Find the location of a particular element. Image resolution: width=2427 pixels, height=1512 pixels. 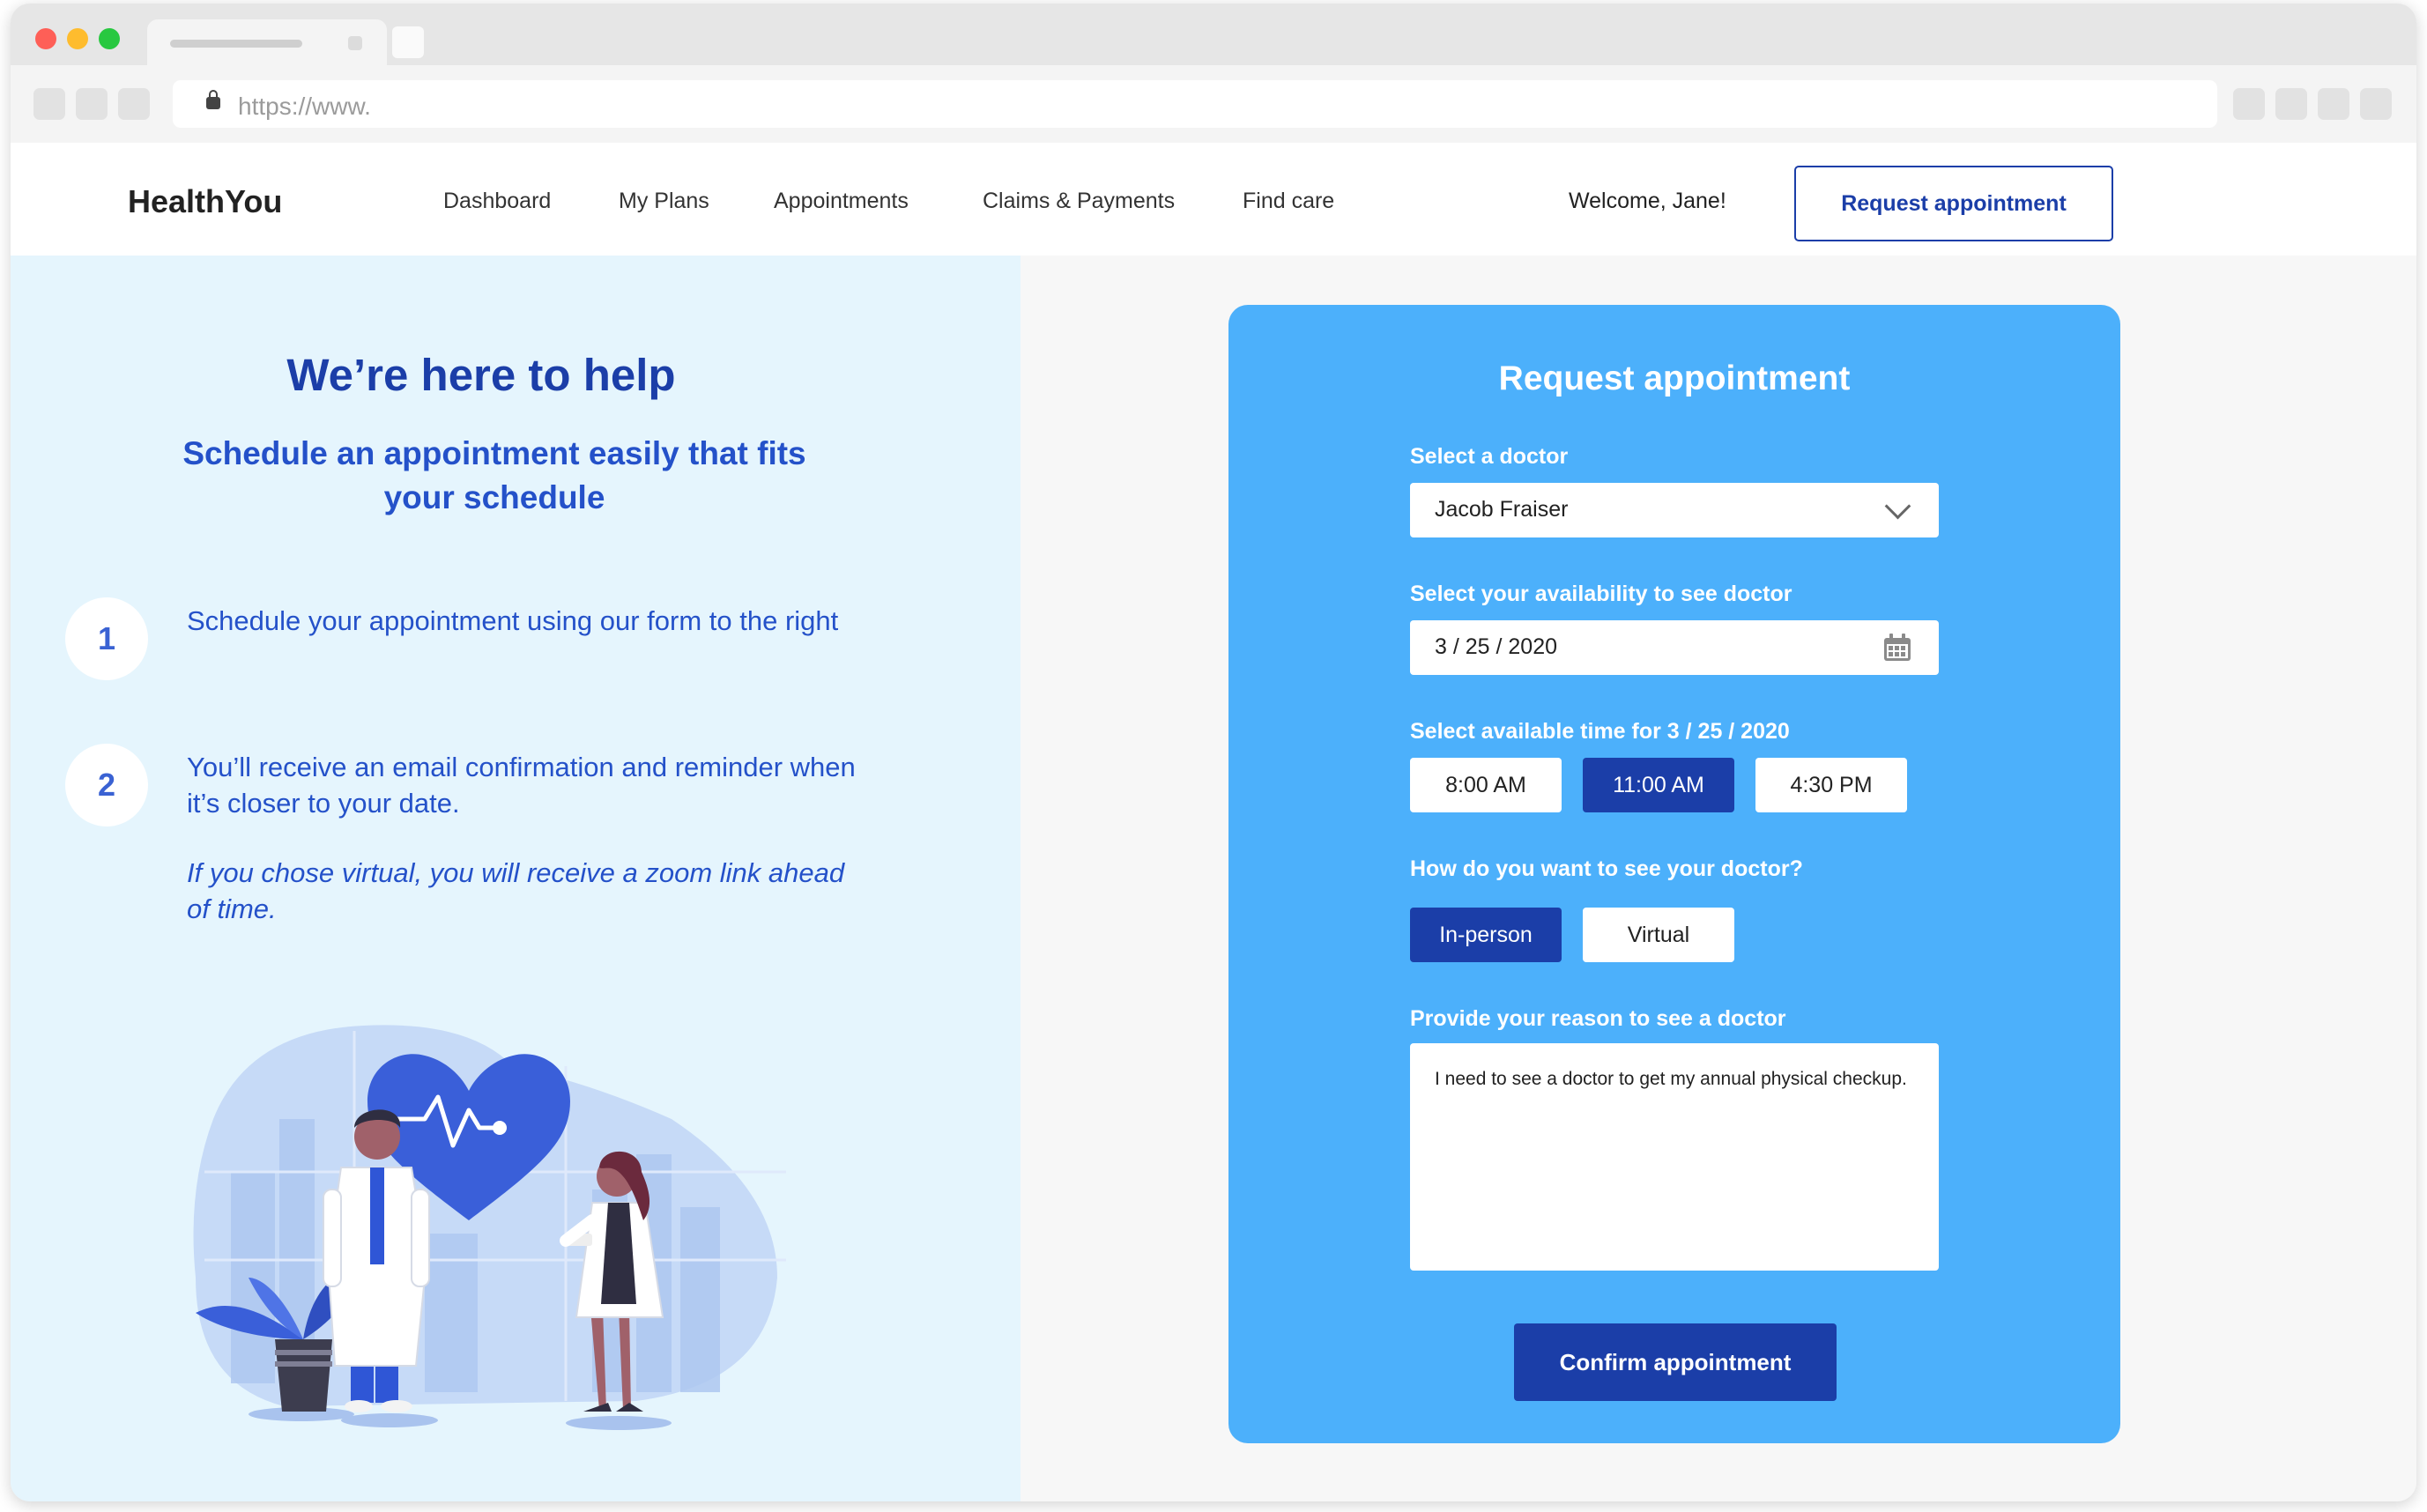

forward-button is located at coordinates (92, 104).